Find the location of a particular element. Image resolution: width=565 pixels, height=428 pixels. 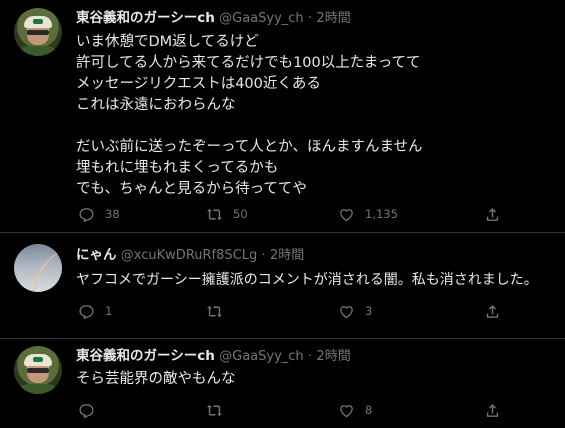

tweet-line: 許可してる人から来てるだけでも100以上たまってて is located at coordinates (248, 63).